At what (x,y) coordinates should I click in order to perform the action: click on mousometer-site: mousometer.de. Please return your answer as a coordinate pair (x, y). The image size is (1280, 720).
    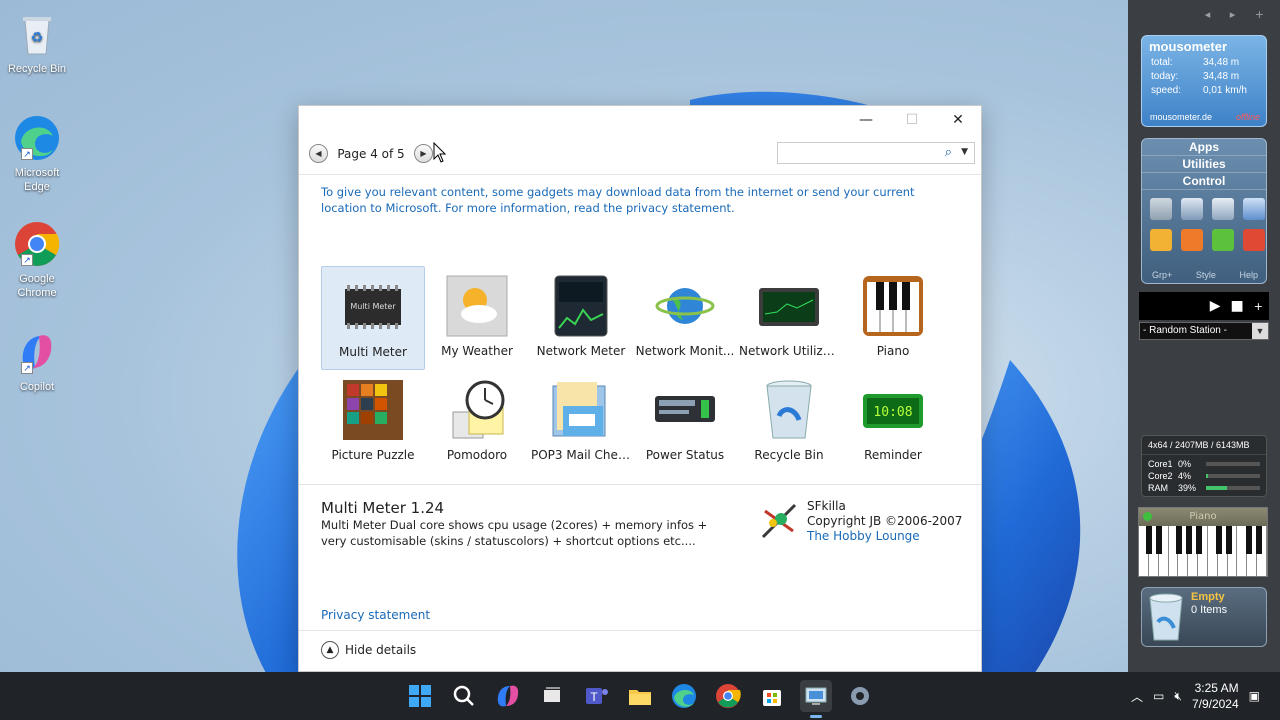
    Looking at the image, I should click on (1181, 117).